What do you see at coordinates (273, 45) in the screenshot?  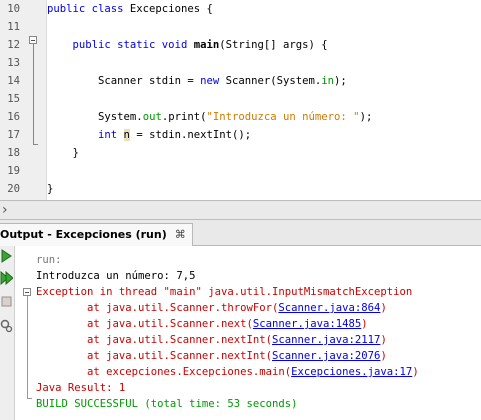 I see `code-token: (String[] args) {` at bounding box center [273, 45].